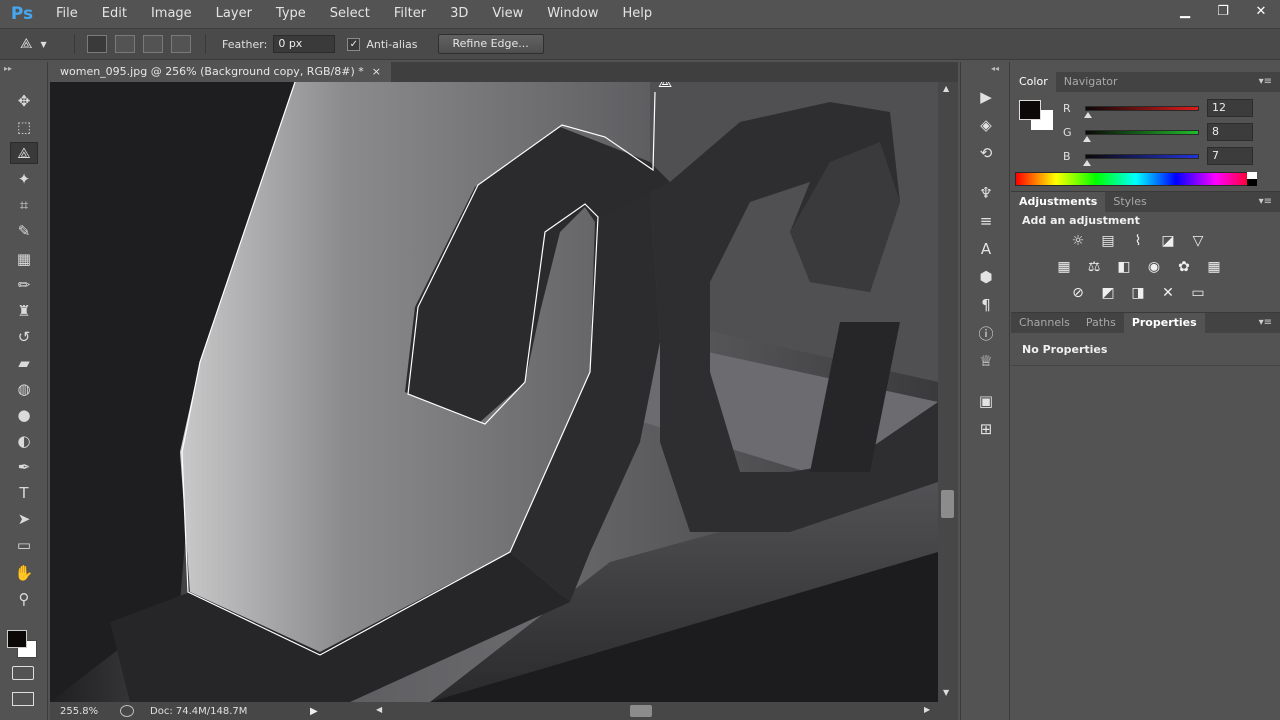 The height and width of the screenshot is (720, 1280). I want to click on blue-slider, so click(1141, 159).